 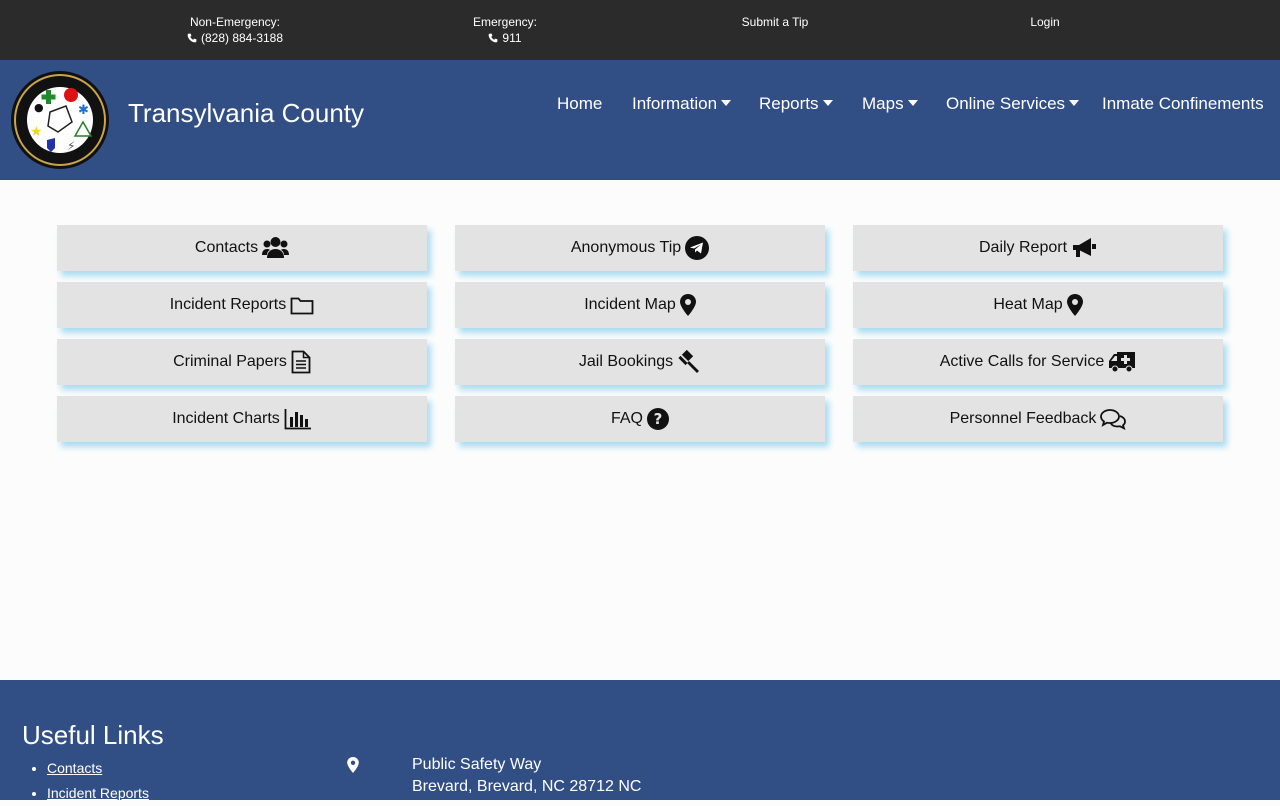 What do you see at coordinates (74, 768) in the screenshot?
I see `footer-link-contacts: Contacts` at bounding box center [74, 768].